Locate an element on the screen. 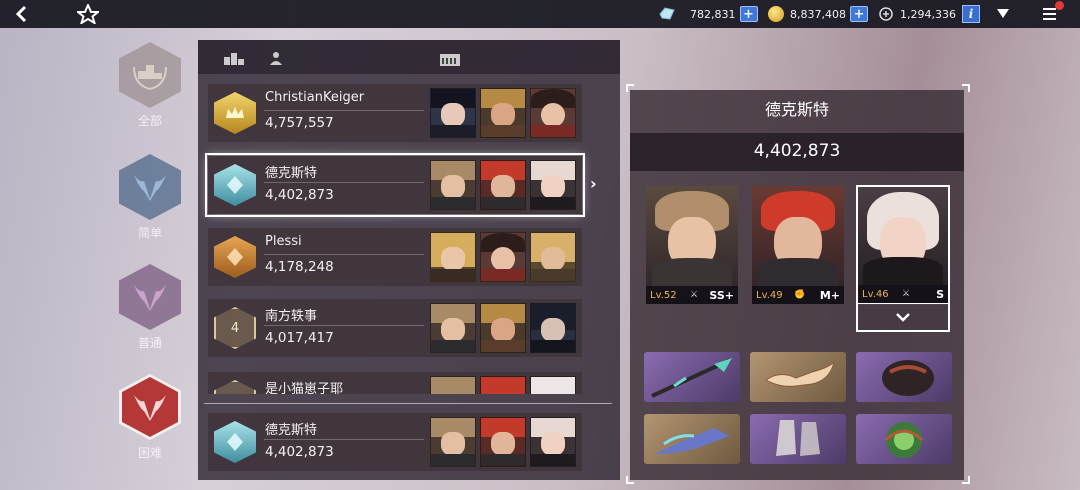  crystal-icon is located at coordinates (666, 14).